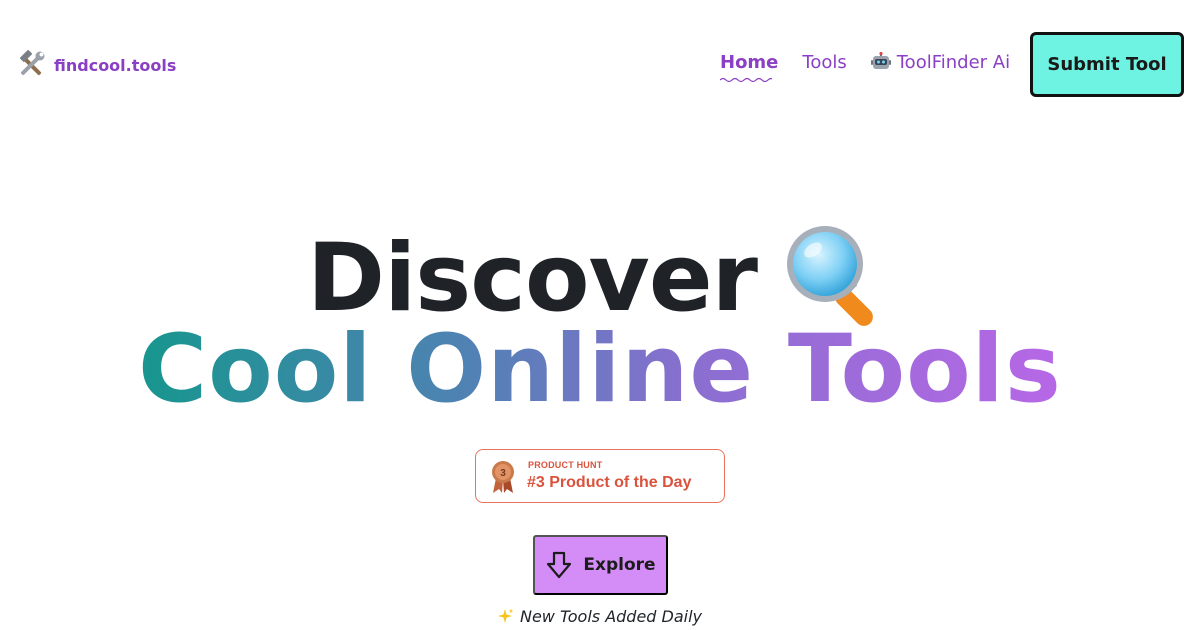  Describe the element at coordinates (32, 63) in the screenshot. I see `tools-icon` at that location.